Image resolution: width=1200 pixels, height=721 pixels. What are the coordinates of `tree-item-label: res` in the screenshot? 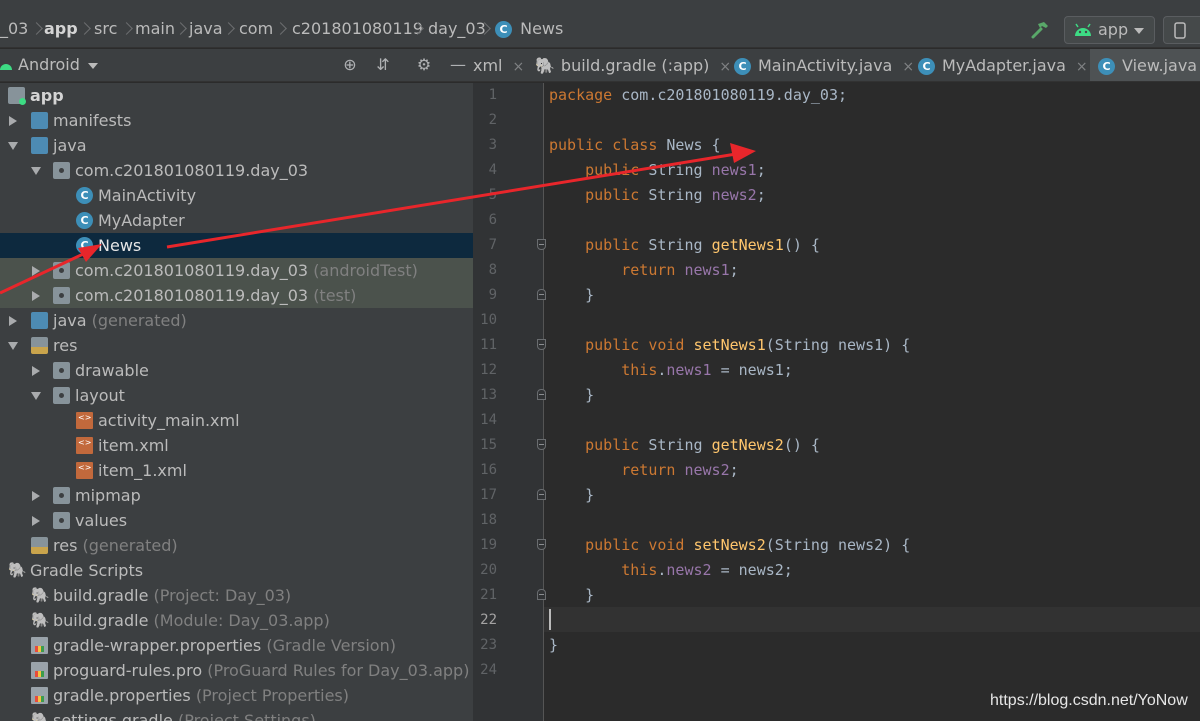 It's located at (65, 345).